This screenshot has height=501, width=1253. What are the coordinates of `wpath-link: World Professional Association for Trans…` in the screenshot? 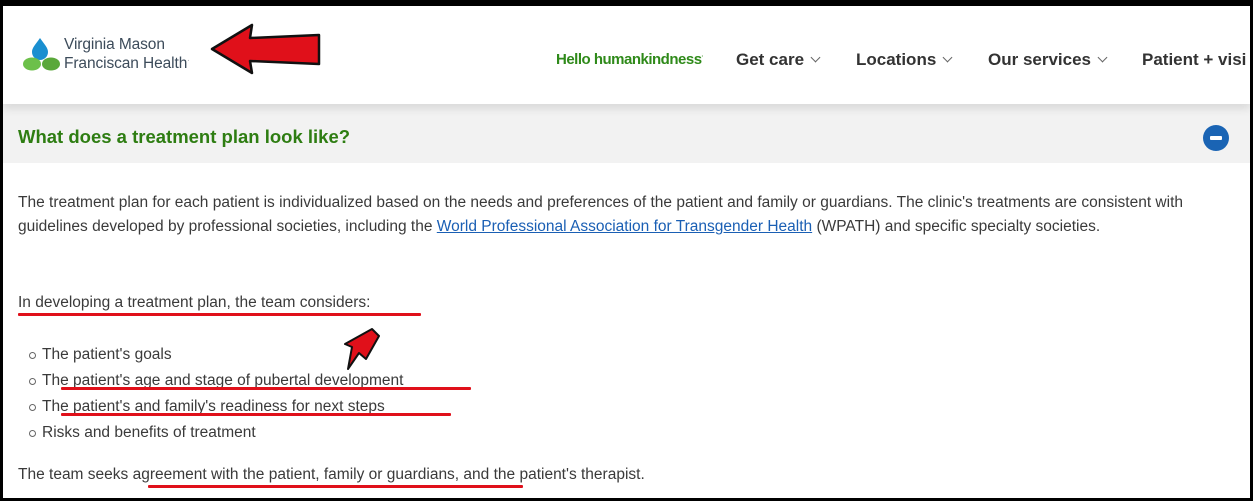 It's located at (624, 226).